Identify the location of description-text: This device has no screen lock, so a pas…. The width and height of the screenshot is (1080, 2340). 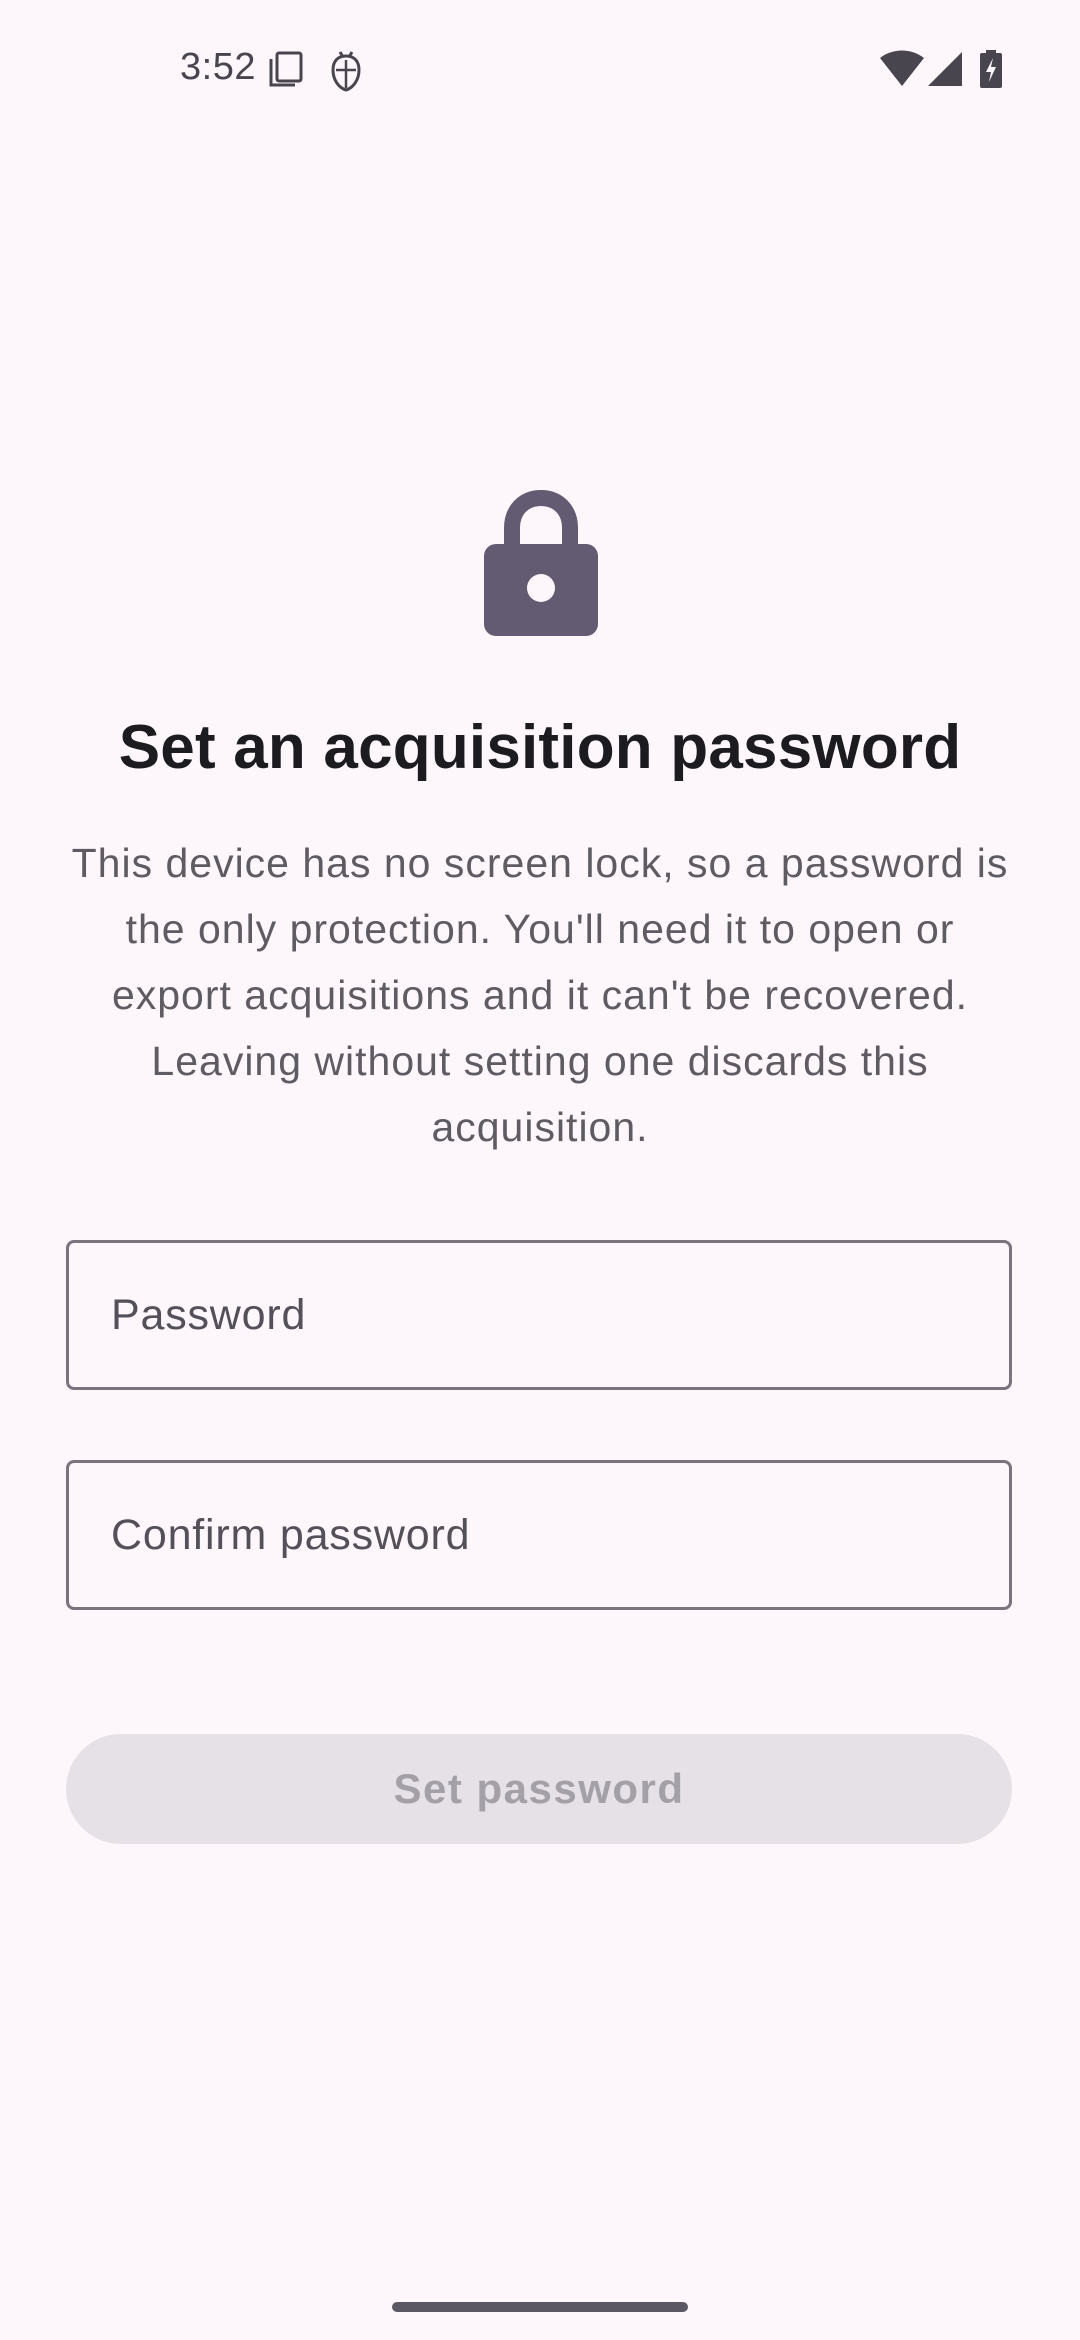
(540, 995).